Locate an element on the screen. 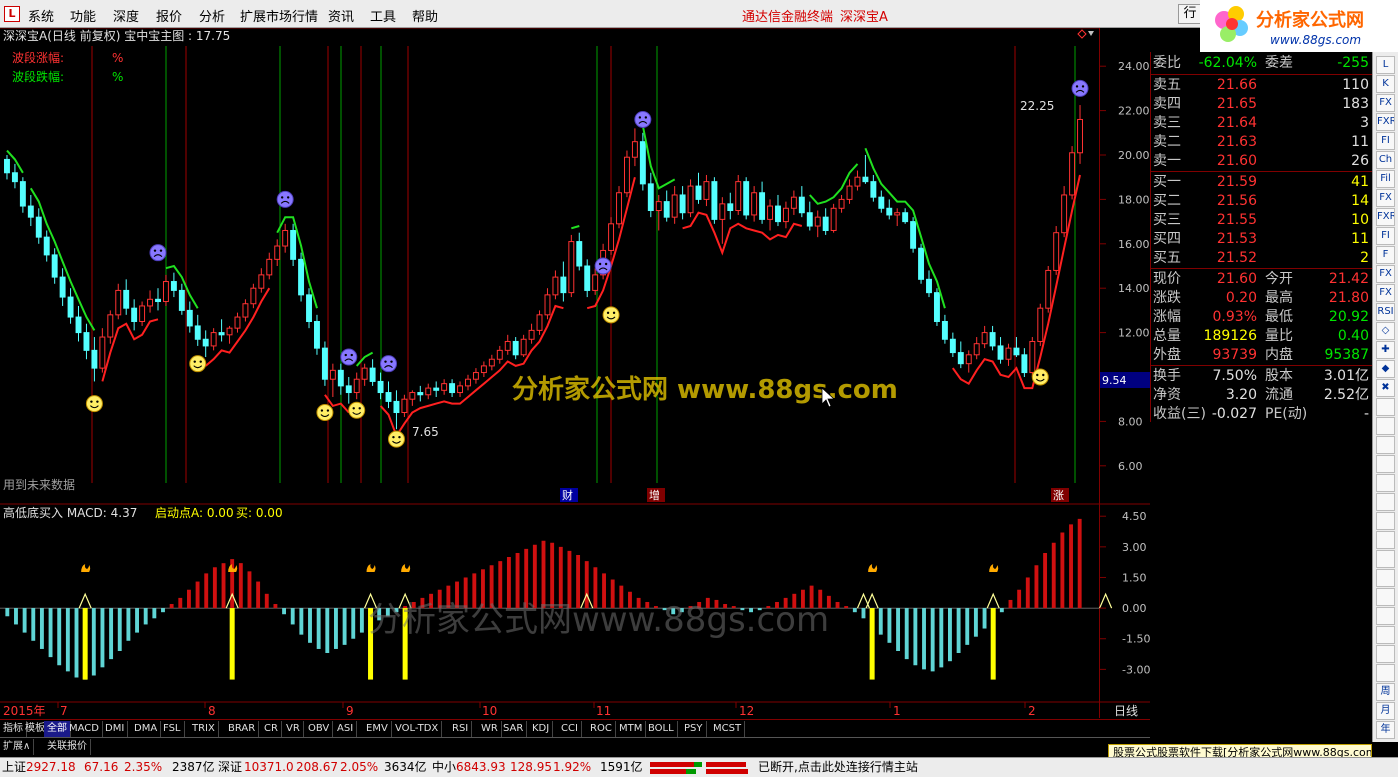  tab-indicator: WR is located at coordinates (490, 729).